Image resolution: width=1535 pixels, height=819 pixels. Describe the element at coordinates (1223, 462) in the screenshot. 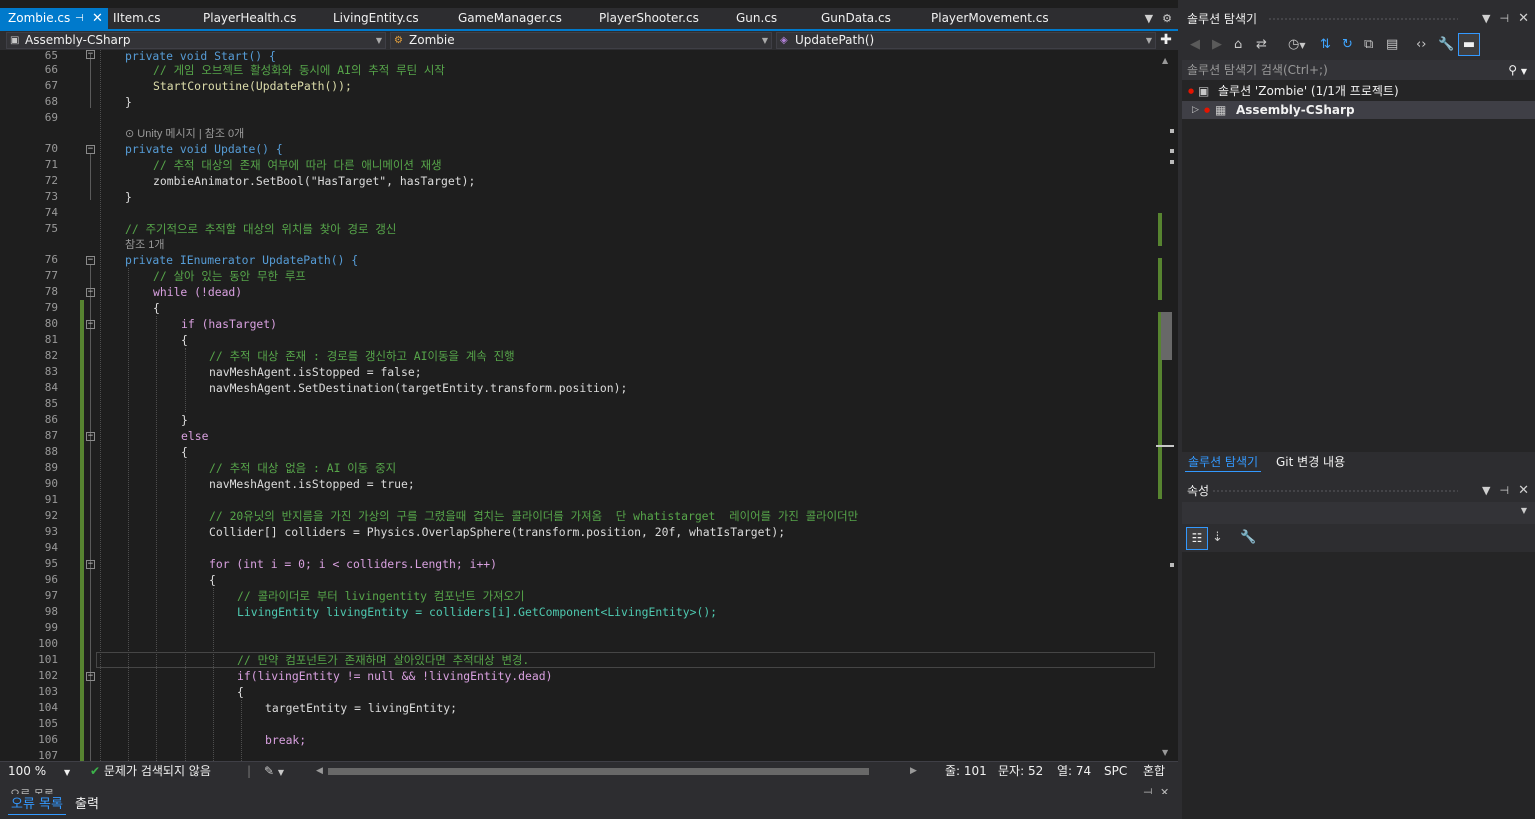

I see `tab-solution-explorer: 솔루션 탐색기` at that location.